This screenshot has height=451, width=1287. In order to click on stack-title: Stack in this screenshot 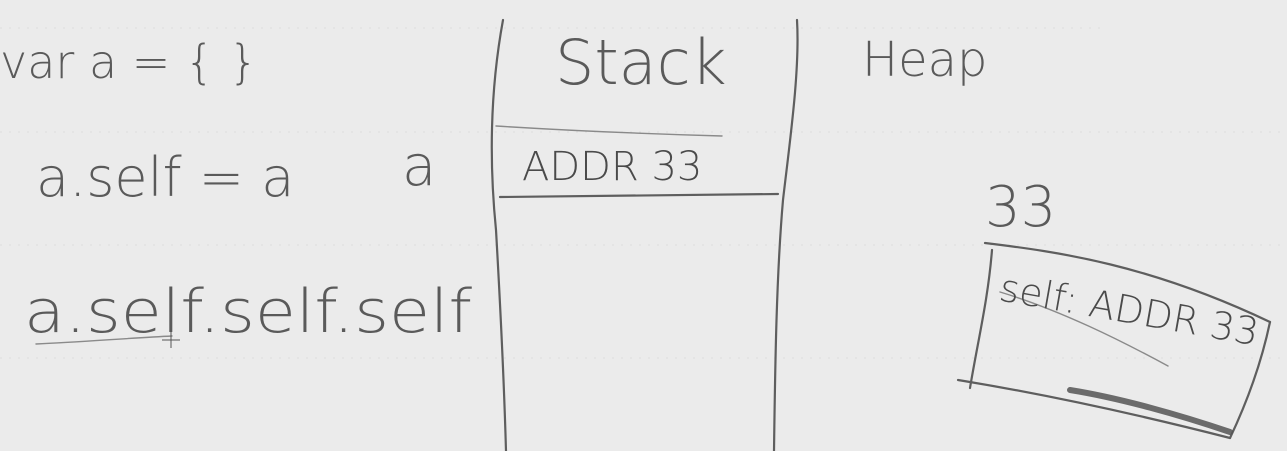, I will do `click(641, 62)`.